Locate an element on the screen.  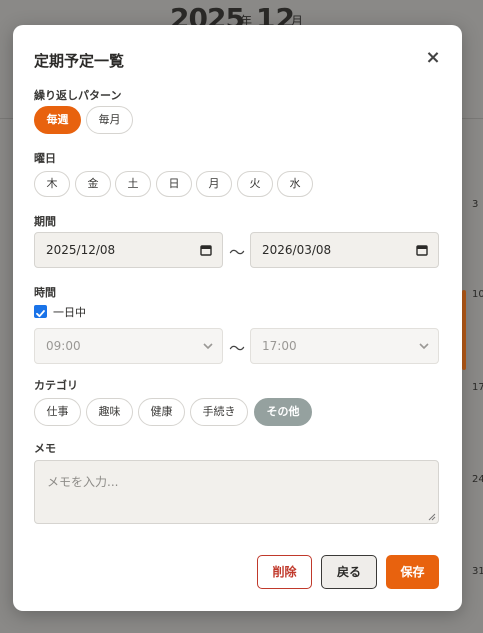
all-day-checkbox is located at coordinates (40, 311).